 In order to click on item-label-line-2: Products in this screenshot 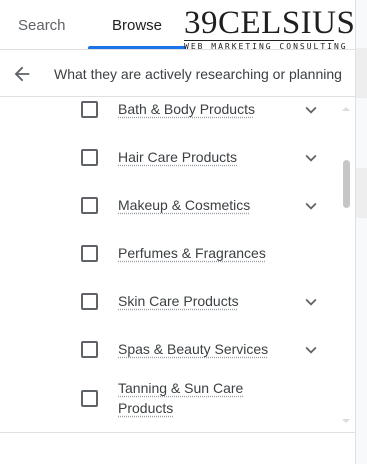, I will do `click(145, 408)`.